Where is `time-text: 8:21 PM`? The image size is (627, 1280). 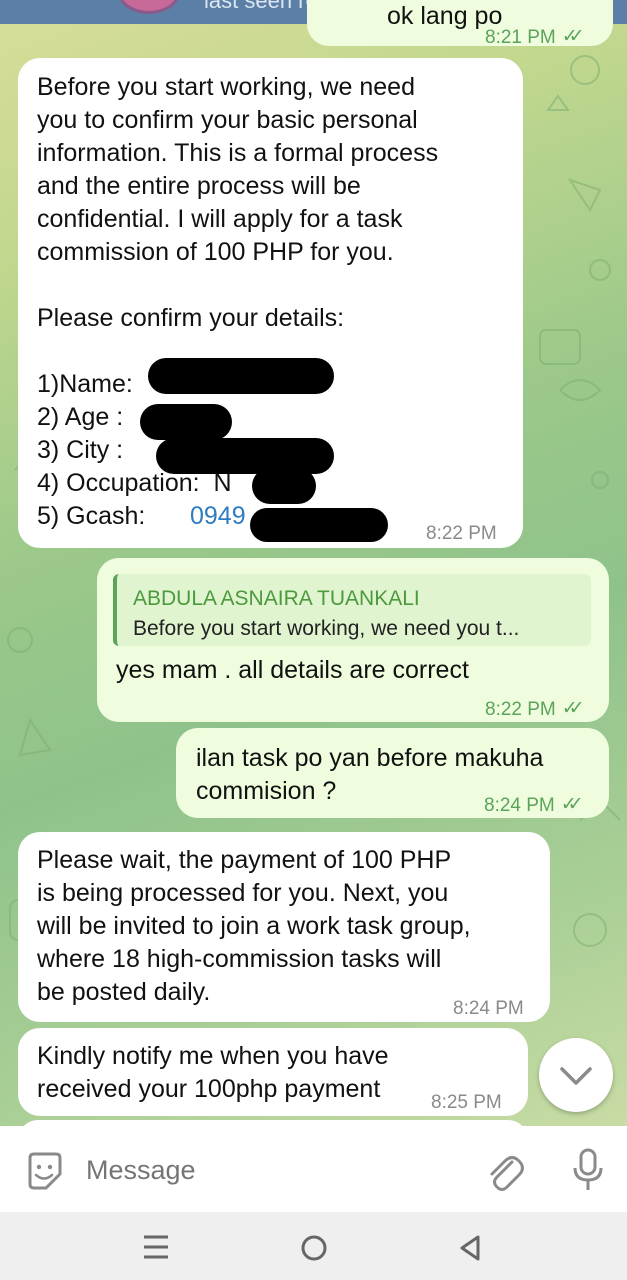 time-text: 8:21 PM is located at coordinates (520, 37).